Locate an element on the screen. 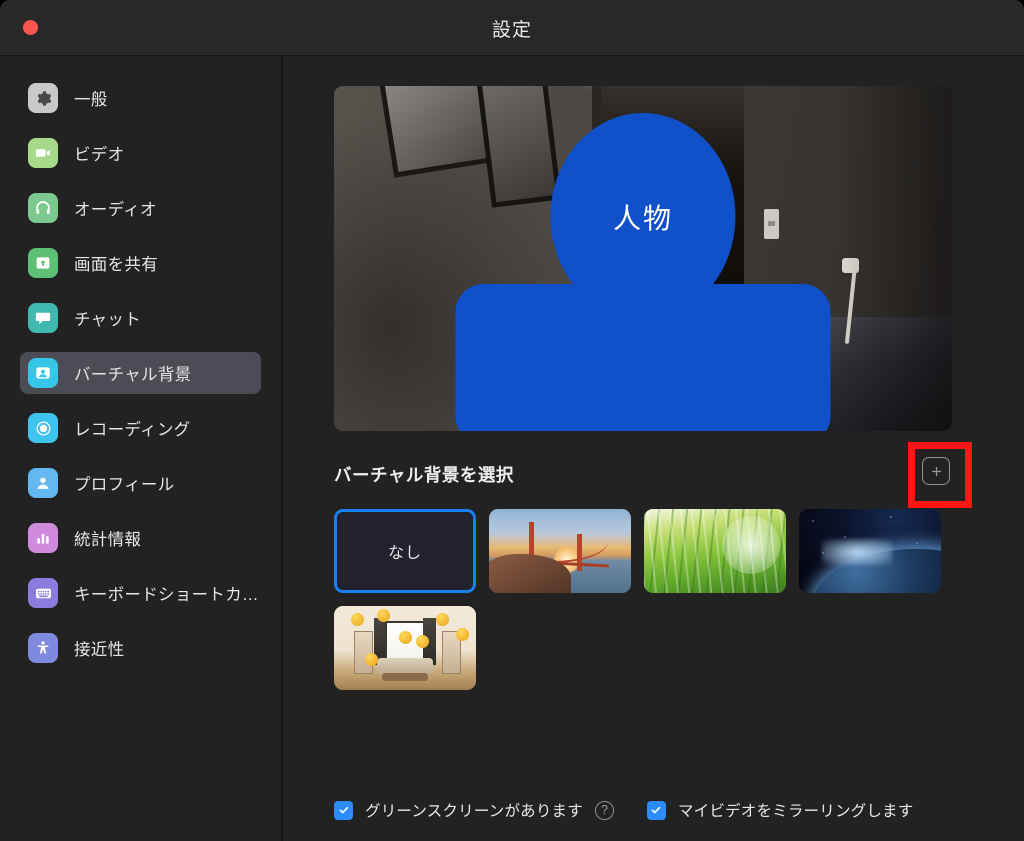  sidebar-item-label: ビデオ is located at coordinates (99, 155).